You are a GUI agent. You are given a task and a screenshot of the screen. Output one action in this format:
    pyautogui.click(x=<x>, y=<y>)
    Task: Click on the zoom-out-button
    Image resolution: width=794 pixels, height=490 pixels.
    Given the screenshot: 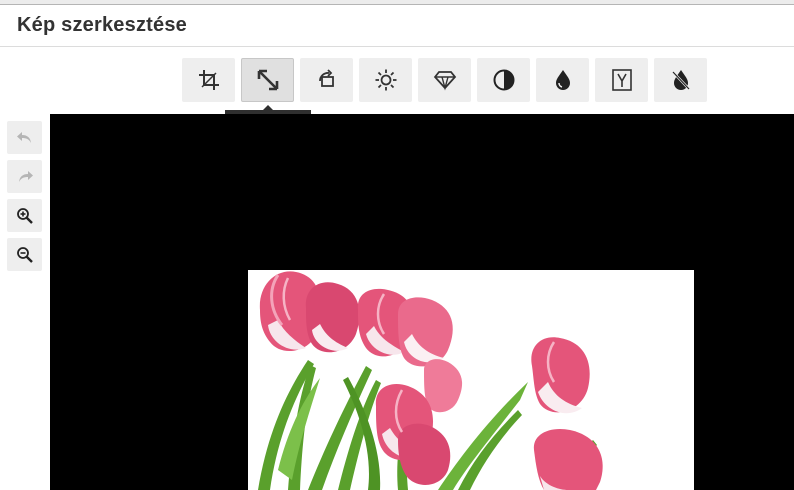 What is the action you would take?
    pyautogui.click(x=24, y=254)
    